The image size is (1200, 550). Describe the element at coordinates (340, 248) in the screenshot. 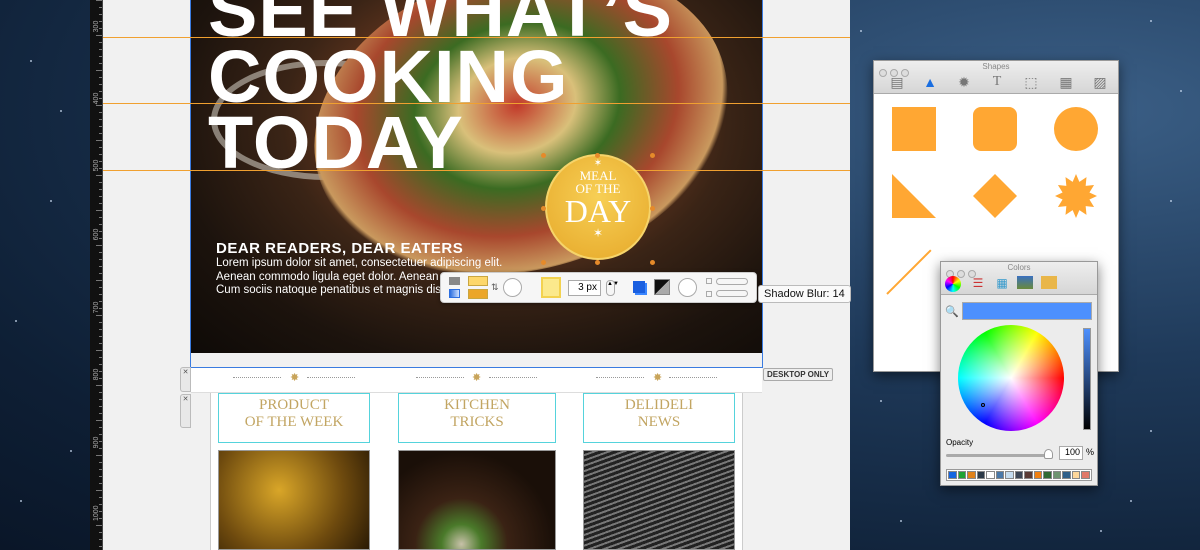

I see `intro-title: DEAR READERS, DEAR EATERS` at that location.